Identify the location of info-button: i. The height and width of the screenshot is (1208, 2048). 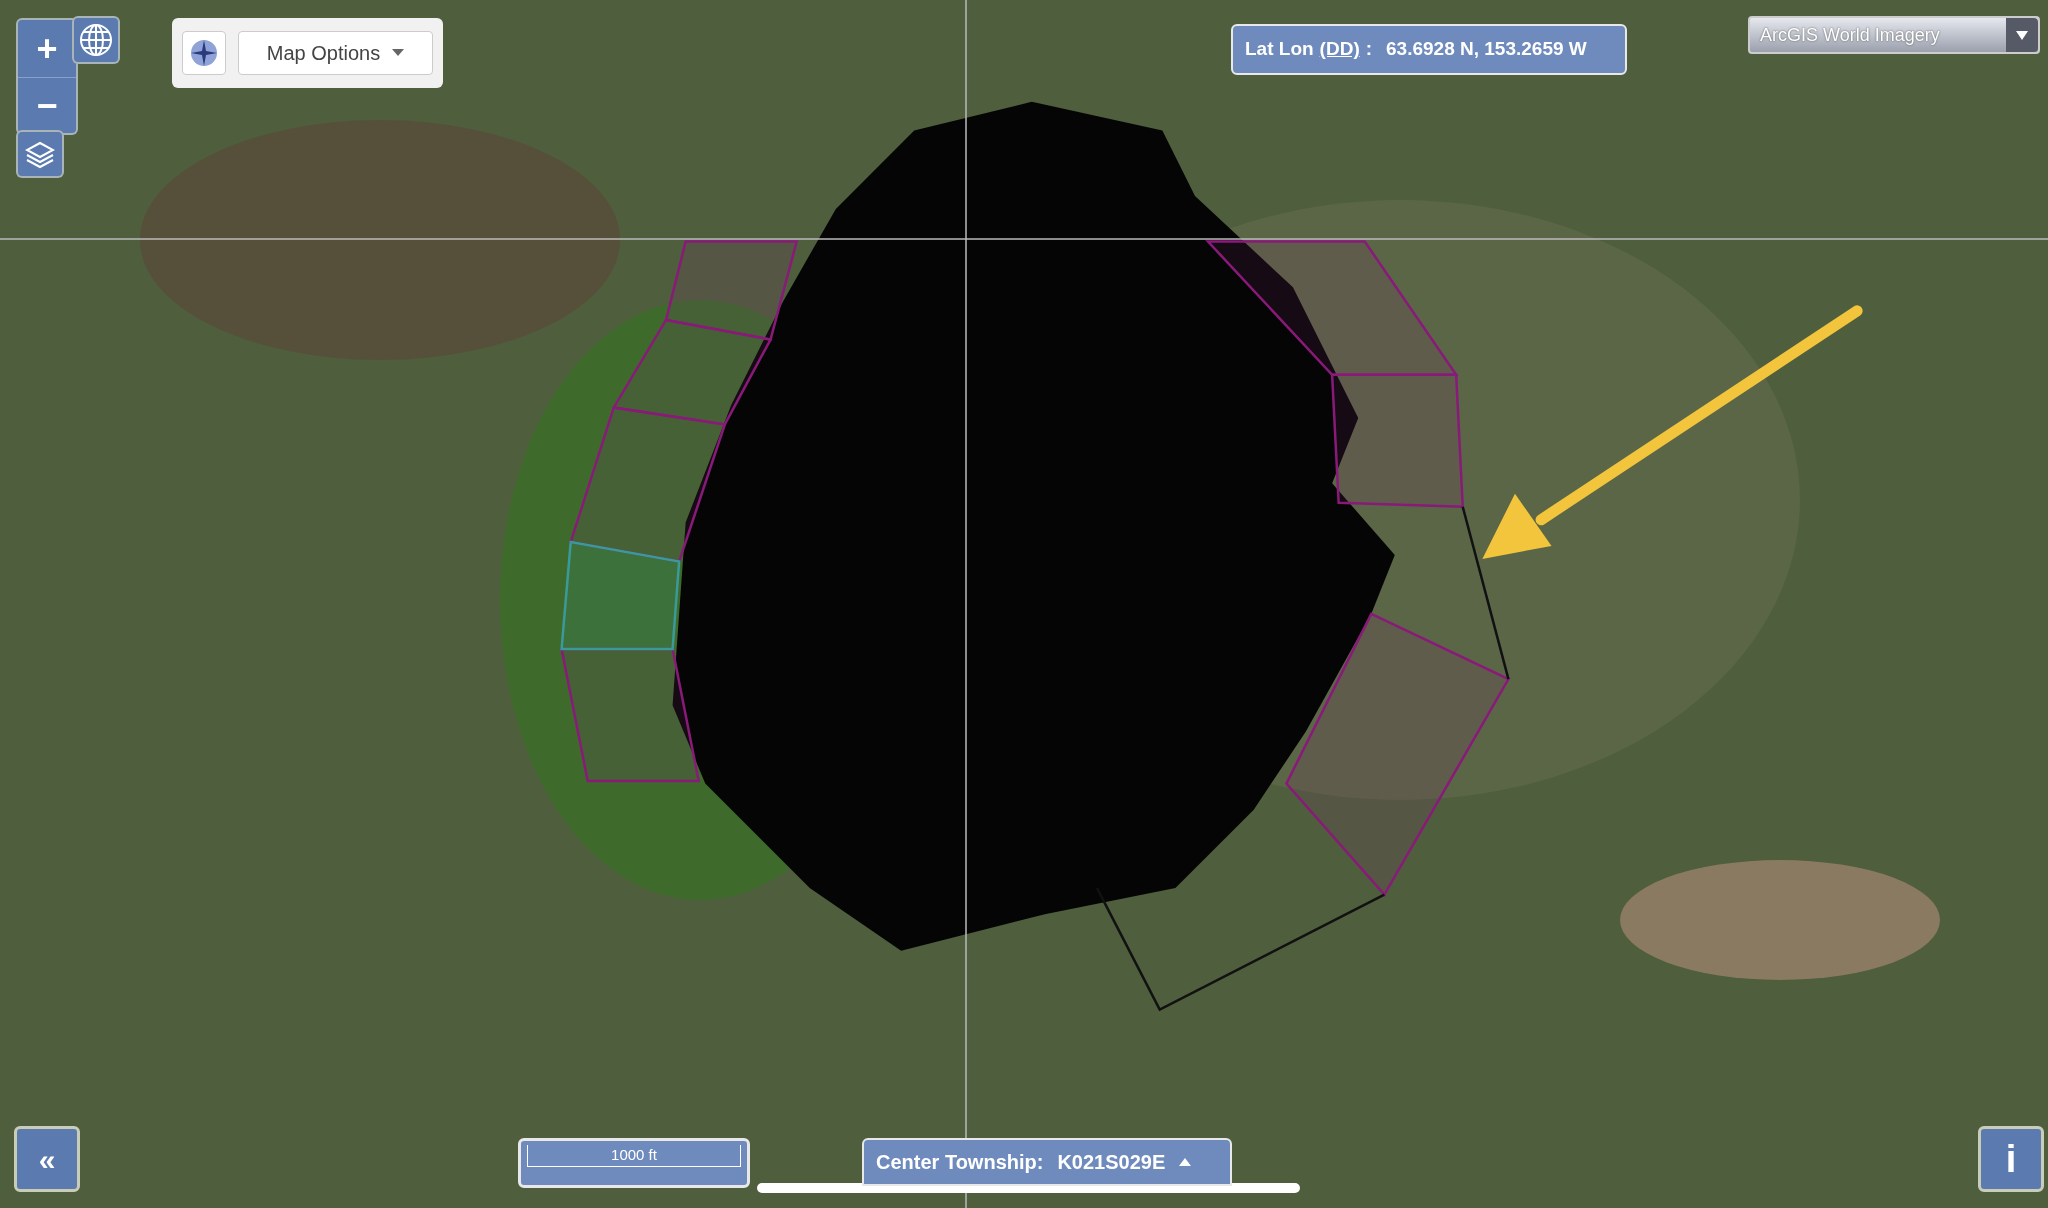
(2011, 1159).